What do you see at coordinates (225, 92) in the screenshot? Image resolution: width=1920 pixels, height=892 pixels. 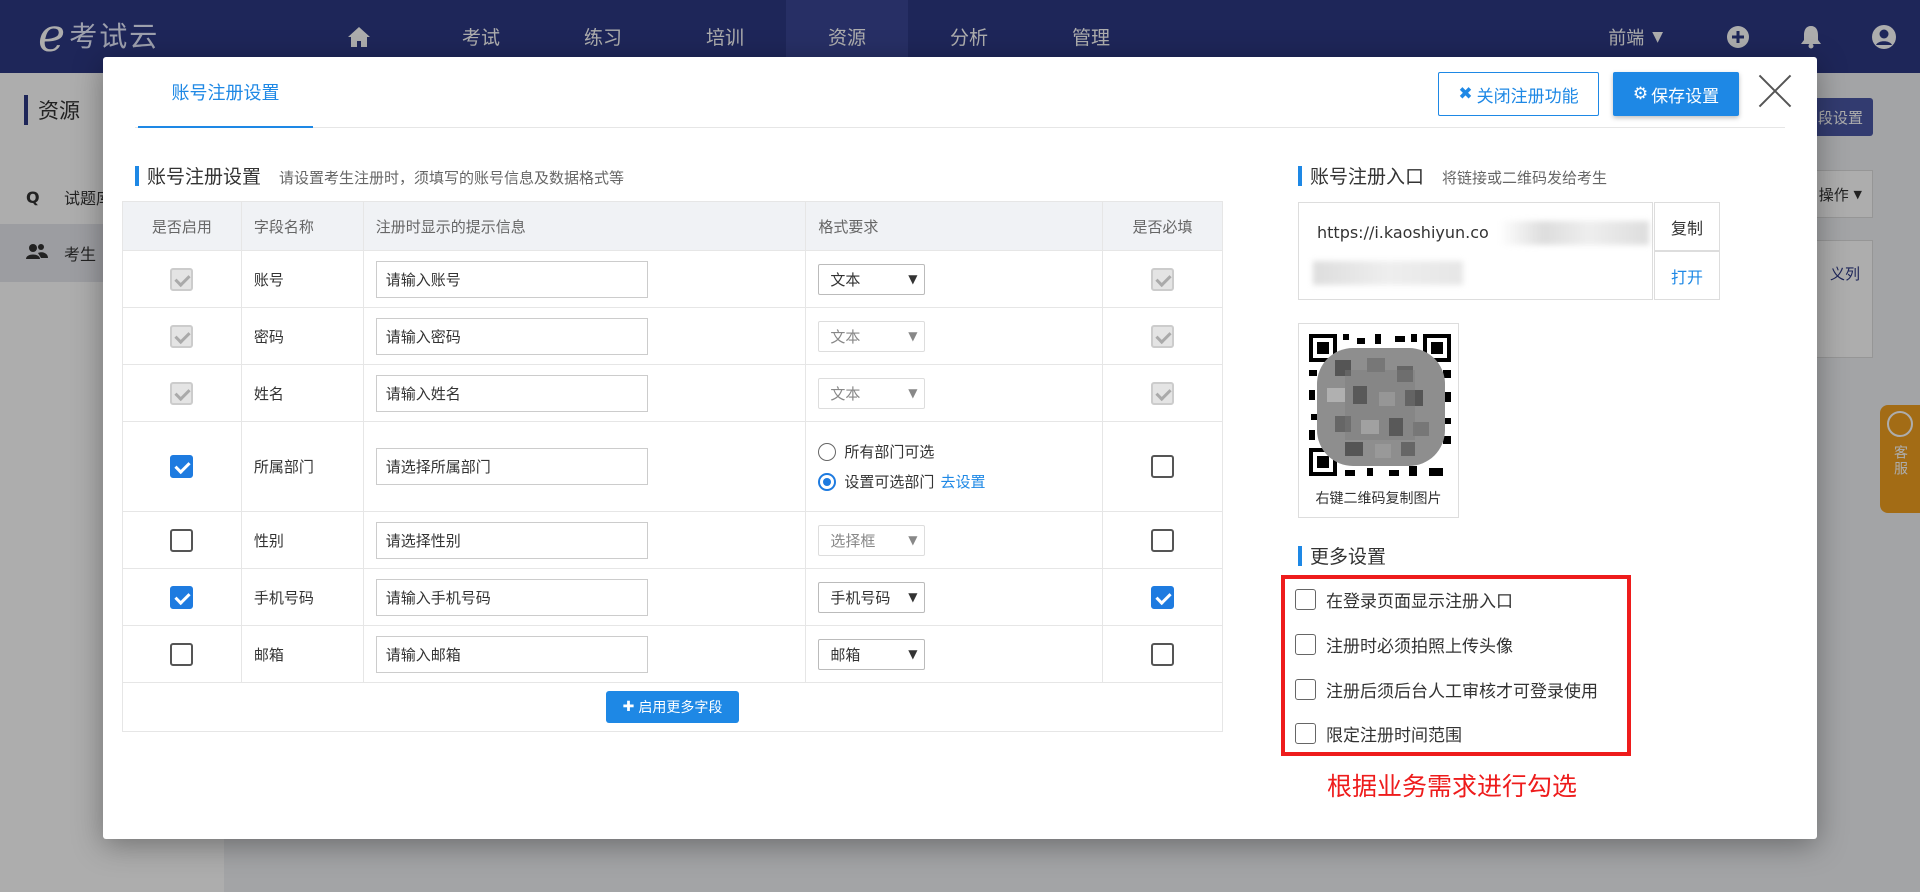 I see `tab-account-registration: 账号注册设置` at bounding box center [225, 92].